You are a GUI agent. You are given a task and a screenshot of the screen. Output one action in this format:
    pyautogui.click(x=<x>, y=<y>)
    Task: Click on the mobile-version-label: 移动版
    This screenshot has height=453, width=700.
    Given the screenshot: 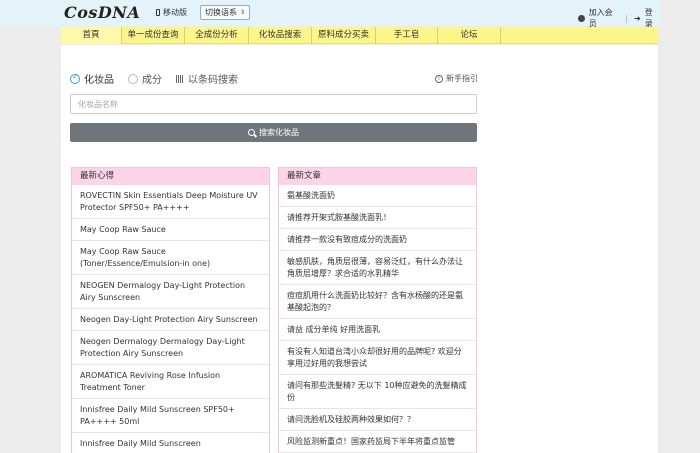 What is the action you would take?
    pyautogui.click(x=175, y=12)
    